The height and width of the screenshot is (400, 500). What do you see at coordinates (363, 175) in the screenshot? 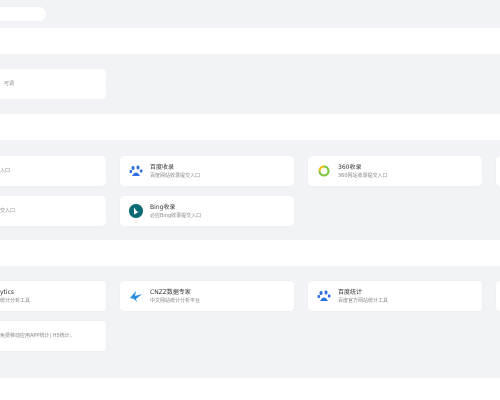
I see `card-desc: 360网站收录提交入口` at bounding box center [363, 175].